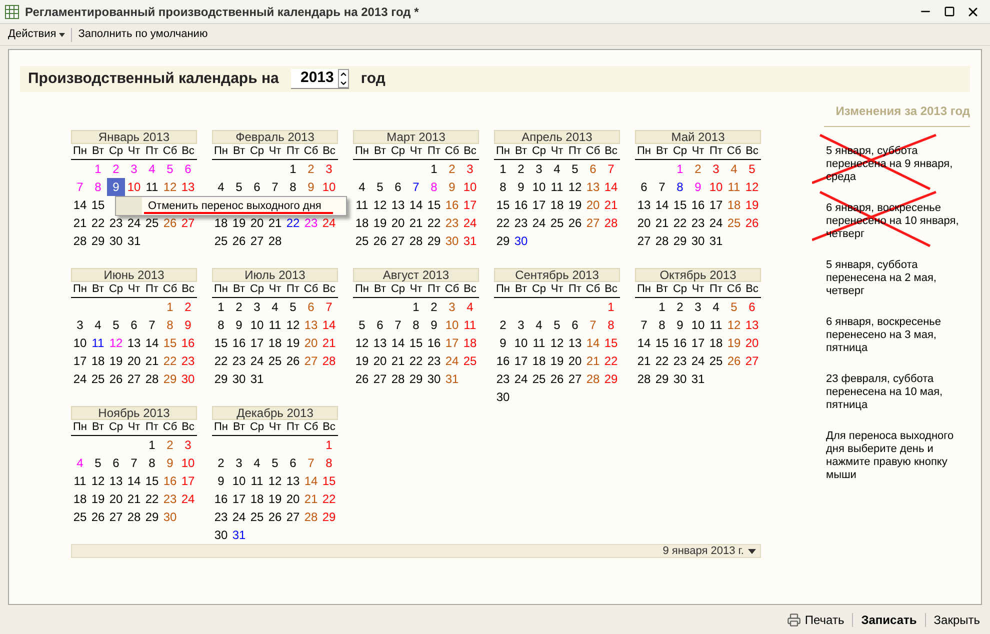 The height and width of the screenshot is (634, 990). I want to click on day-cell: 29, so click(434, 241).